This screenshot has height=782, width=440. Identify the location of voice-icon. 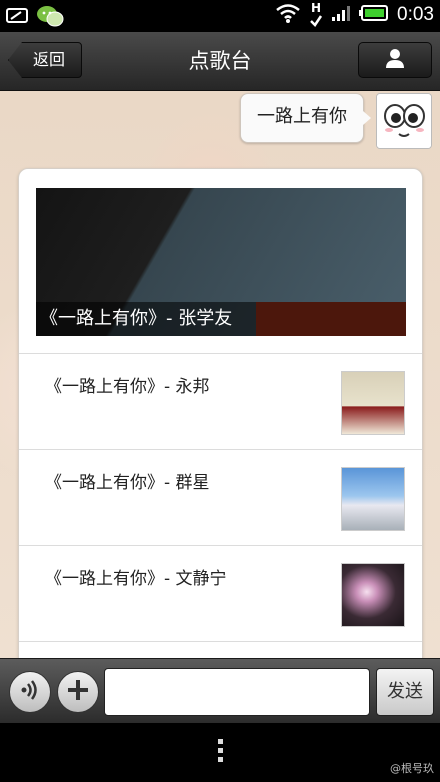
(30, 692).